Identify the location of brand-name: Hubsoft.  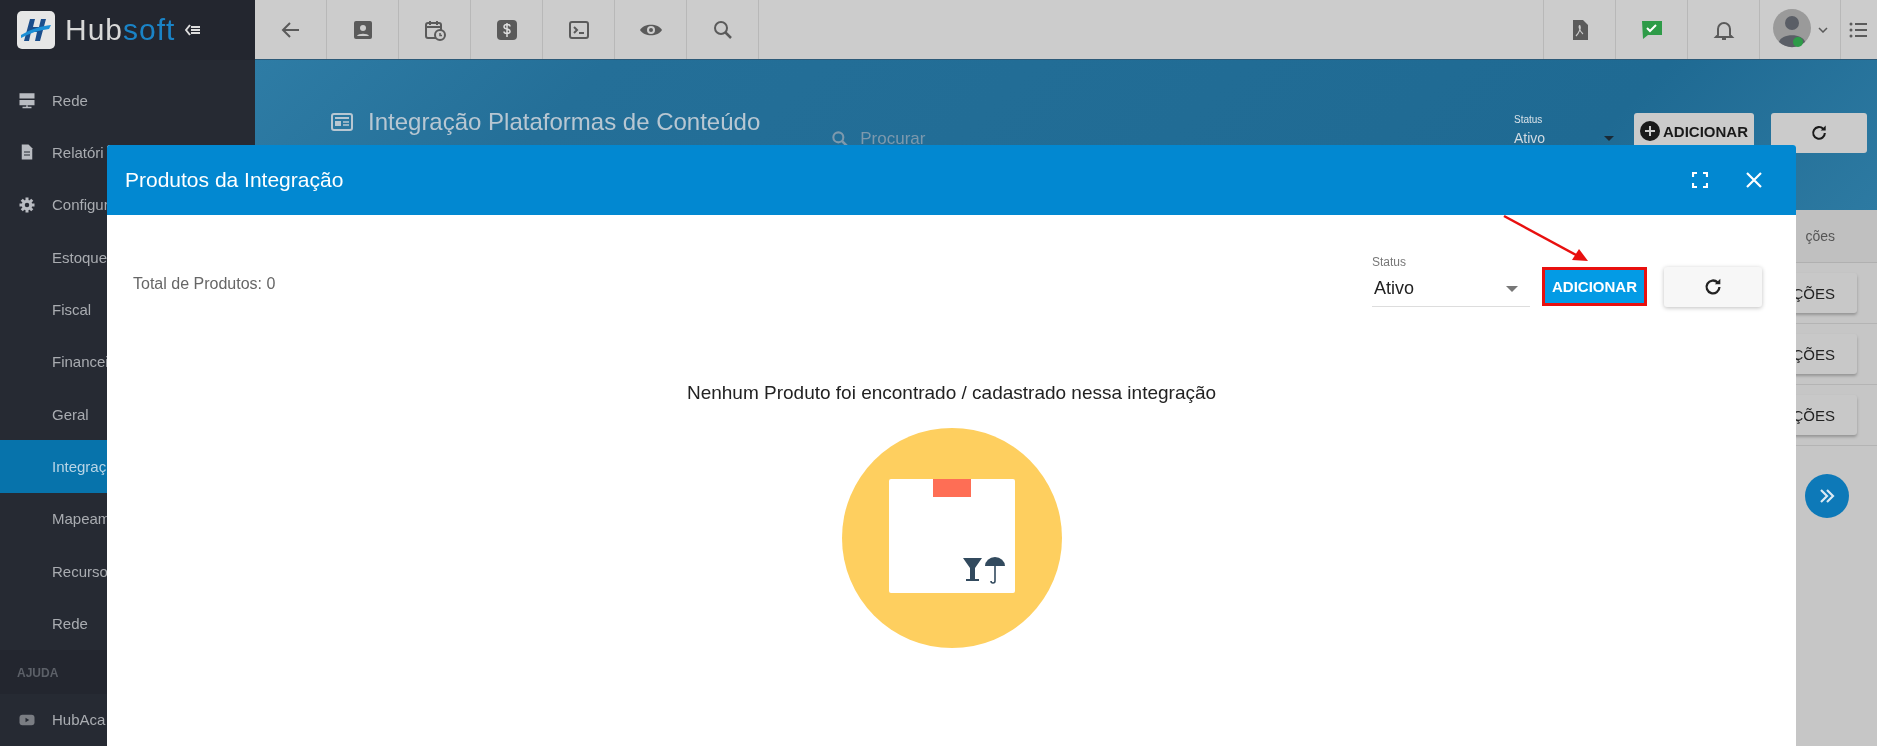
(120, 30).